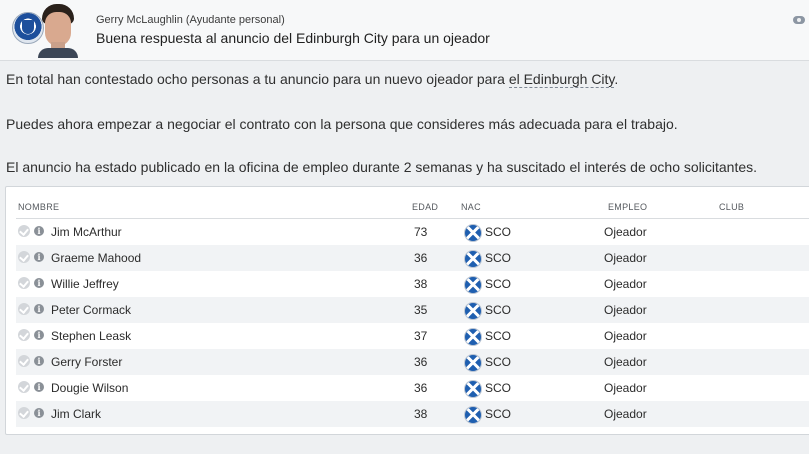  What do you see at coordinates (412, 310) in the screenshot?
I see `table-row: i Peter Cormack 35 SCO Ojeador` at bounding box center [412, 310].